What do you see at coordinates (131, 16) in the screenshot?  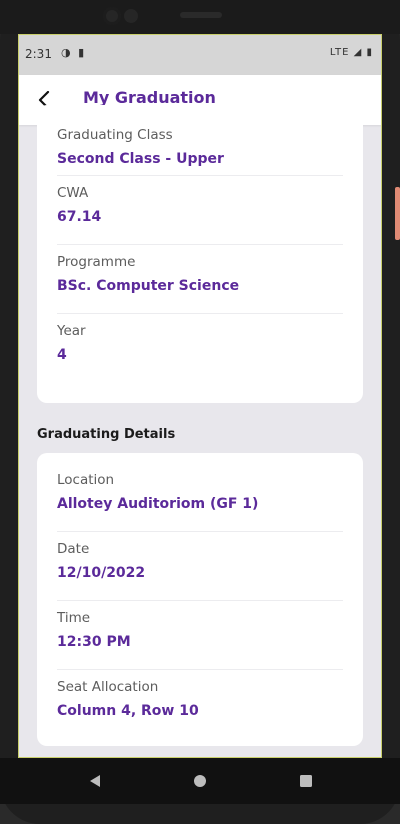 I see `sensor-icon` at bounding box center [131, 16].